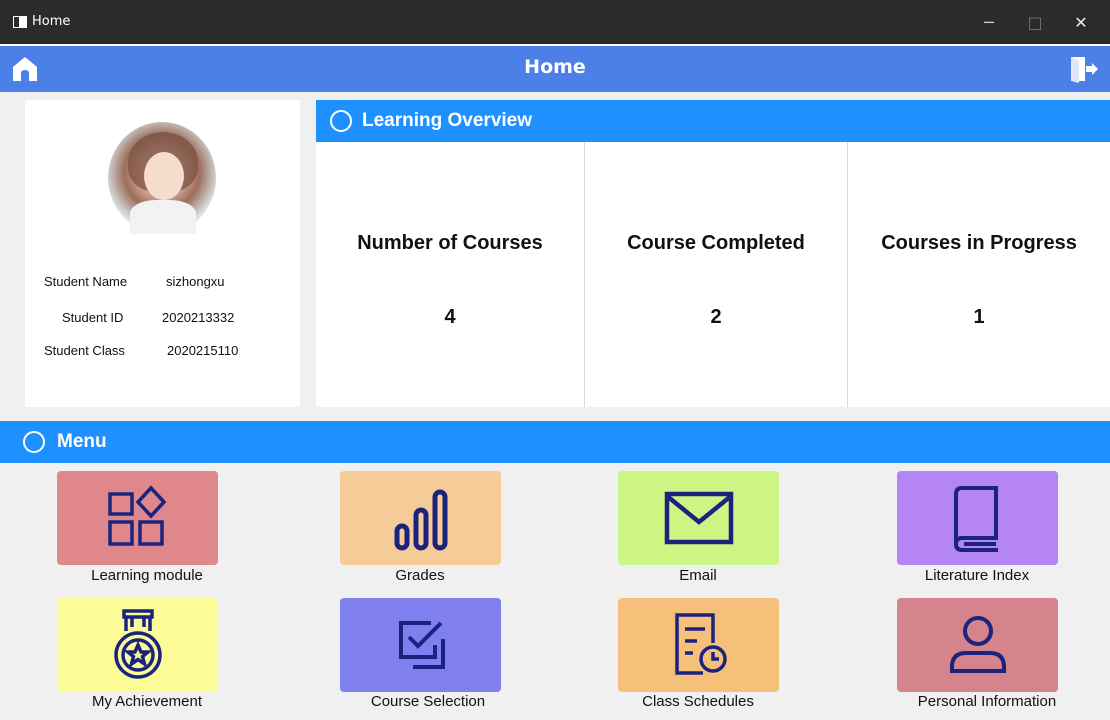  What do you see at coordinates (987, 701) in the screenshot?
I see `personal-information-label: Personal Information` at bounding box center [987, 701].